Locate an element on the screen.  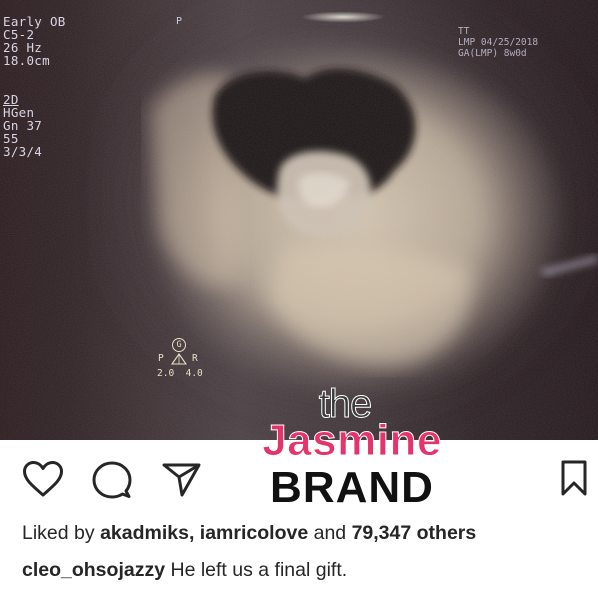
mode-line: 3/3/4 is located at coordinates (23, 151).